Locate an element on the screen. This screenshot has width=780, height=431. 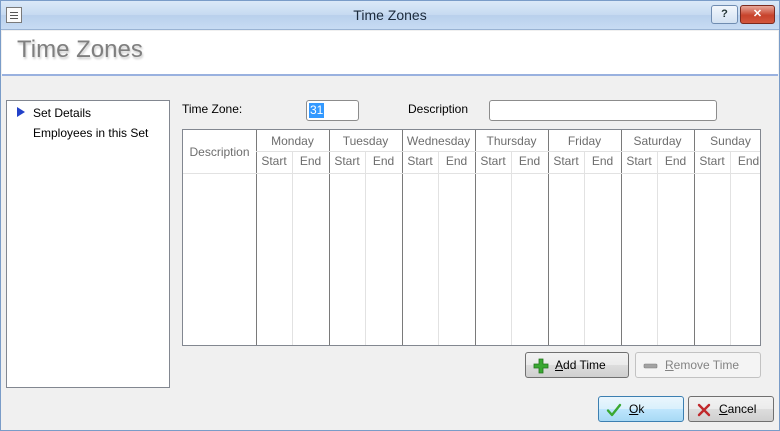
window-title: Time Zones is located at coordinates (390, 15).